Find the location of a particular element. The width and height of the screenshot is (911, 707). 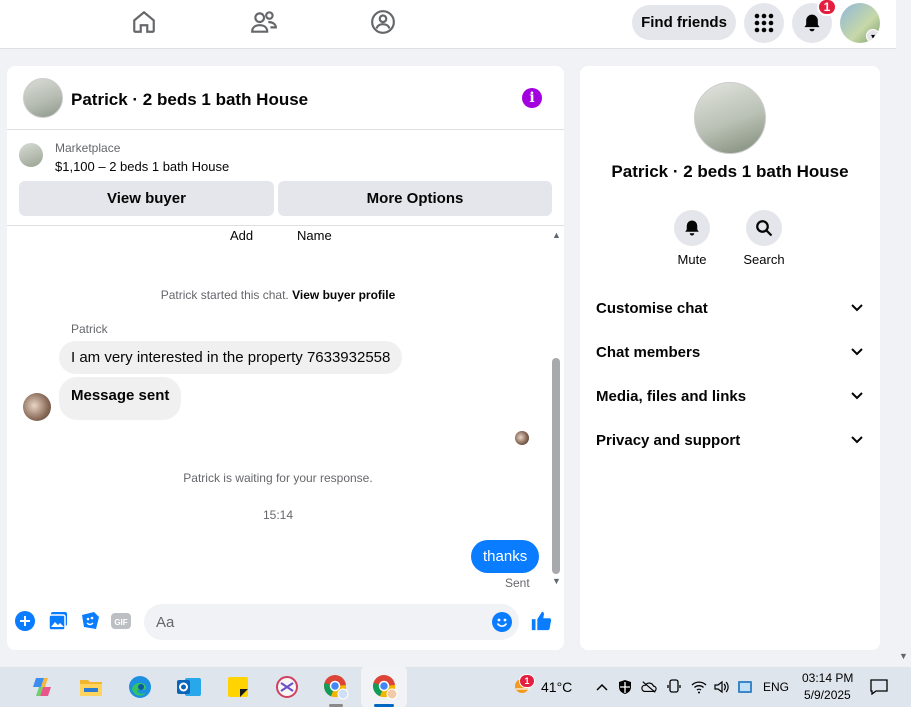

outlook-icon is located at coordinates (189, 687).